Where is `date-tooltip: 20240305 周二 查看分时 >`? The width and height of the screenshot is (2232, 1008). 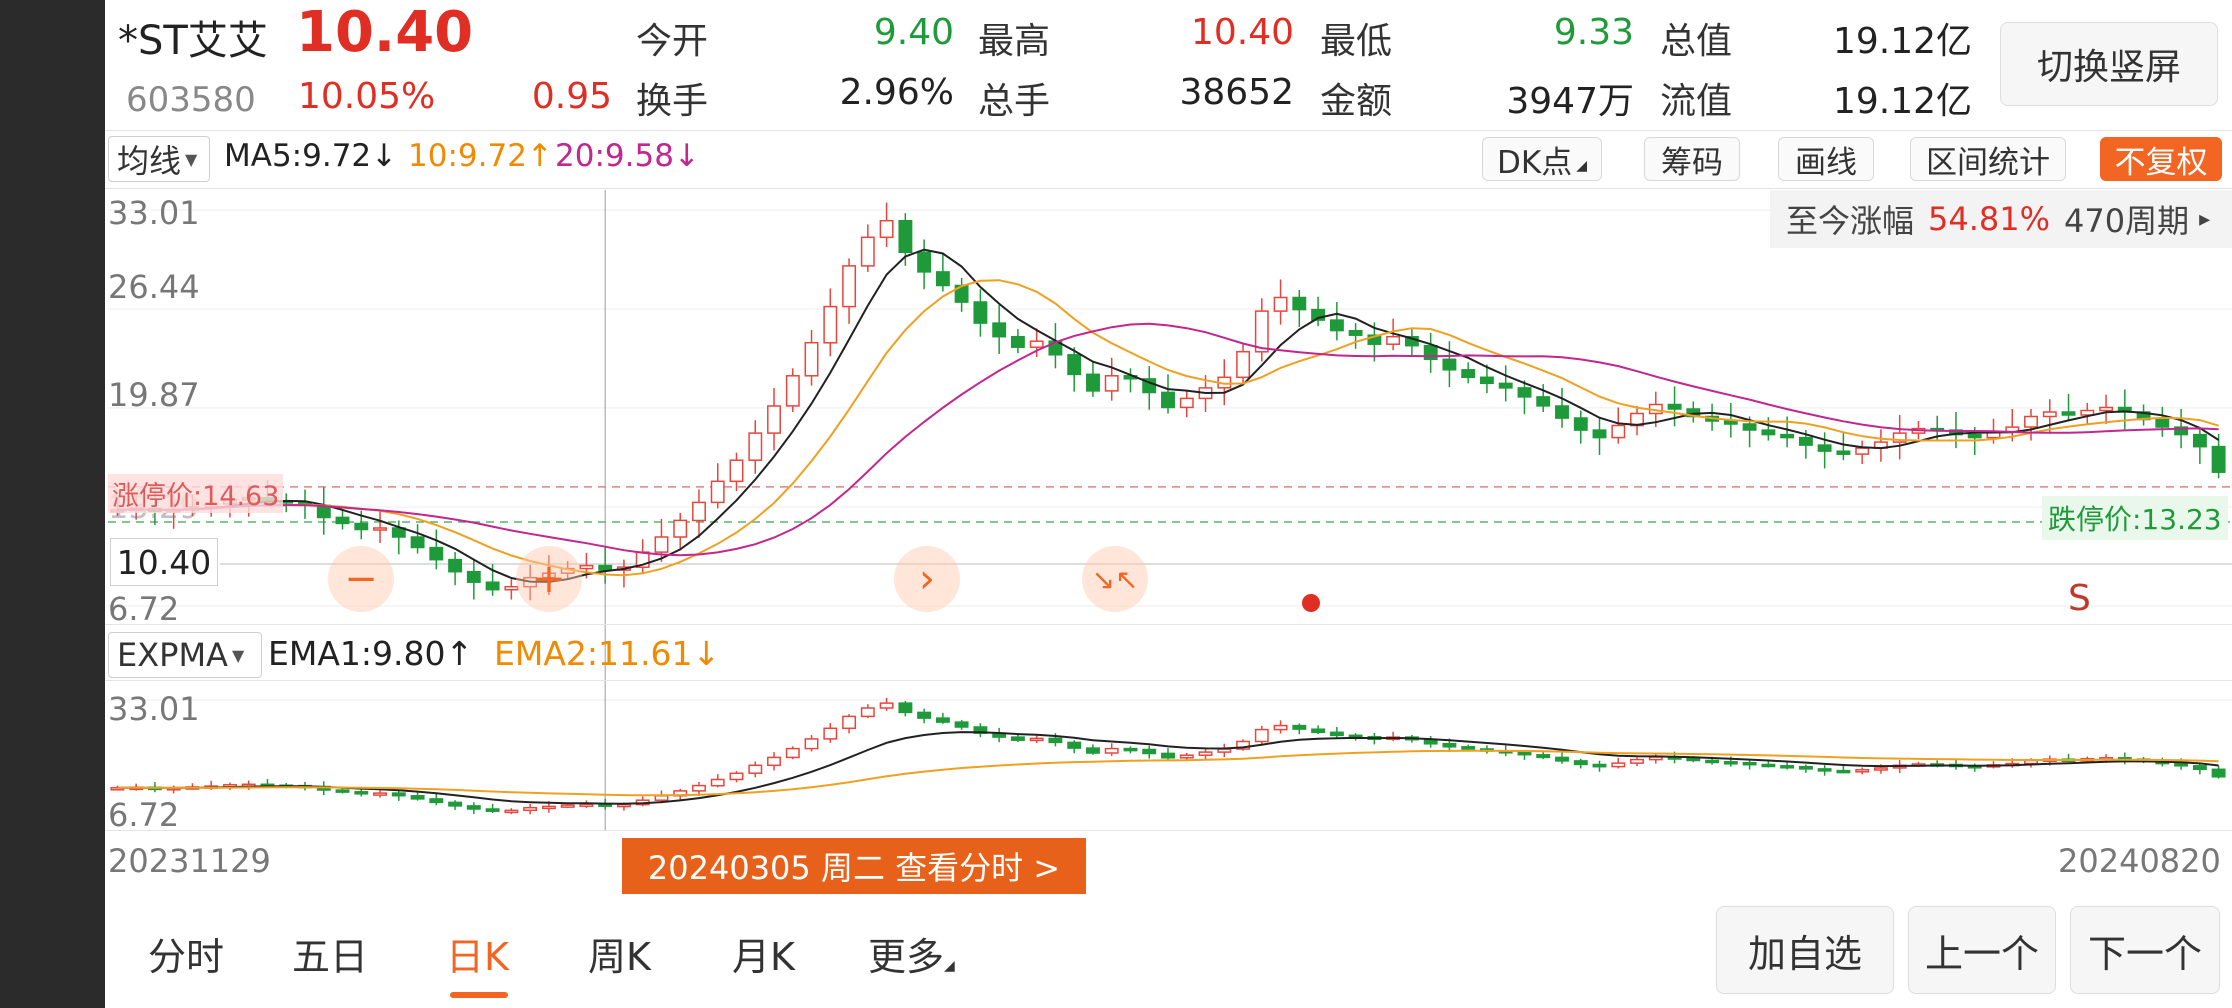 date-tooltip: 20240305 周二 查看分时 > is located at coordinates (854, 866).